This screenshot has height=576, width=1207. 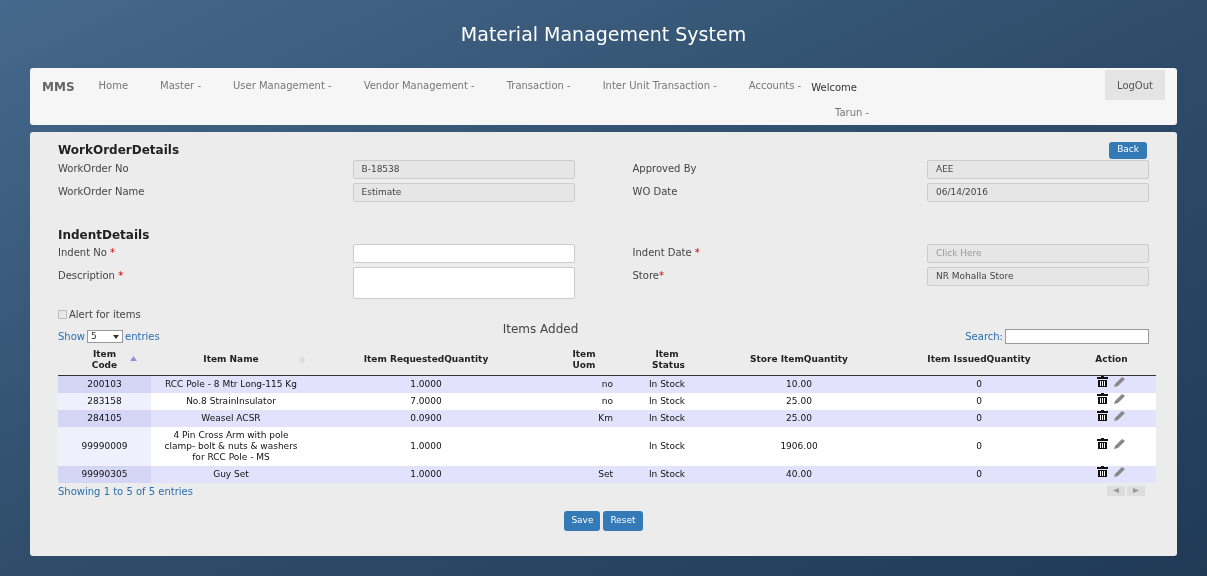 I want to click on table-cell: 40.00, so click(x=799, y=473).